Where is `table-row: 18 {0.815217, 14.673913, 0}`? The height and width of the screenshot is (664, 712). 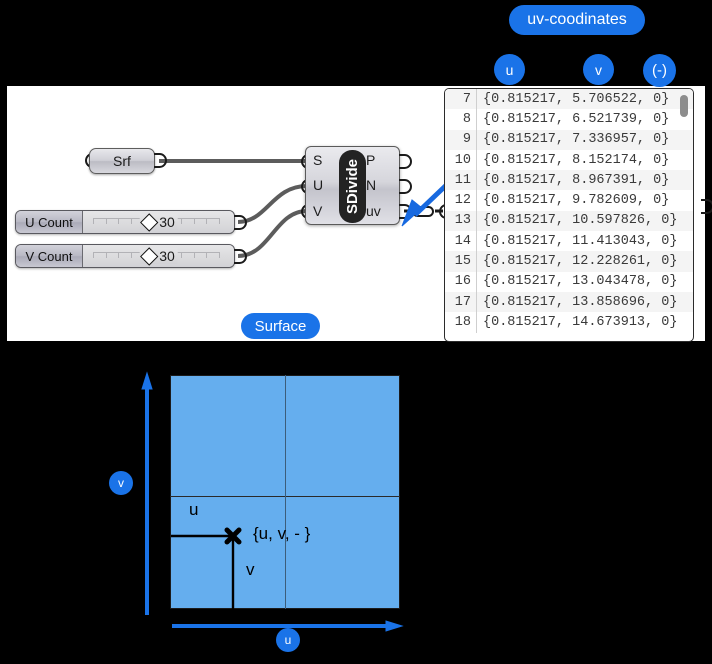
table-row: 18 {0.815217, 14.673913, 0} is located at coordinates (569, 322).